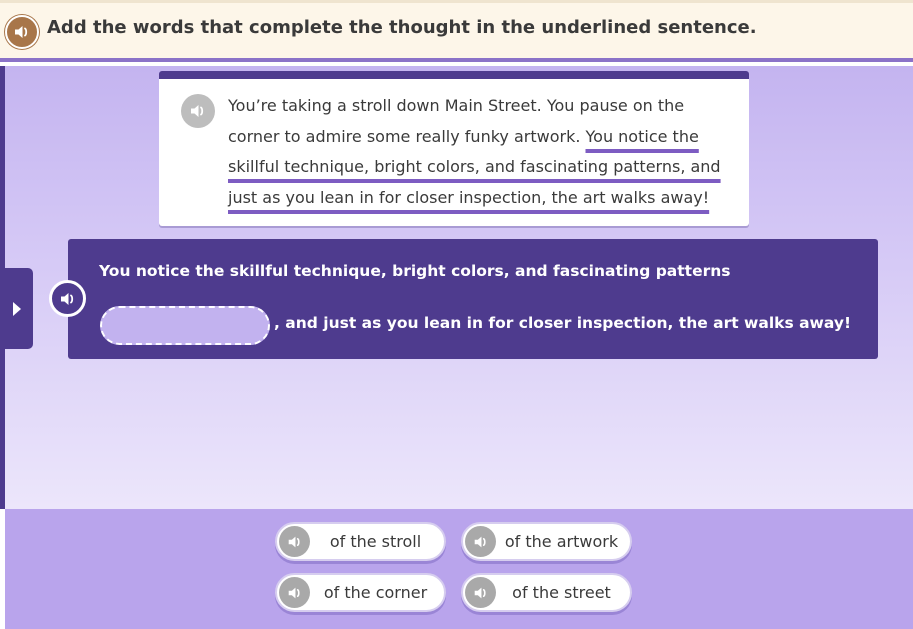 The width and height of the screenshot is (913, 629). I want to click on choice-of-the-stroll: of the stroll, so click(360, 541).